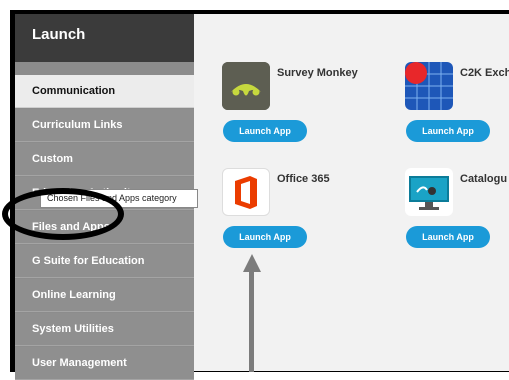  What do you see at coordinates (448, 131) in the screenshot?
I see `launch-app-button-c2k-exchange: Launch App` at bounding box center [448, 131].